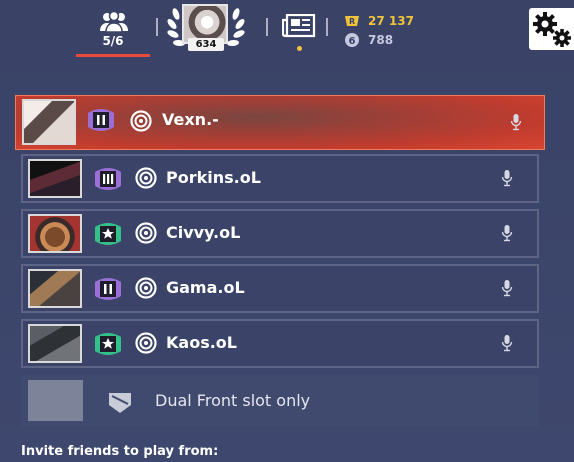 The height and width of the screenshot is (462, 574). I want to click on notification-dot, so click(299, 48).